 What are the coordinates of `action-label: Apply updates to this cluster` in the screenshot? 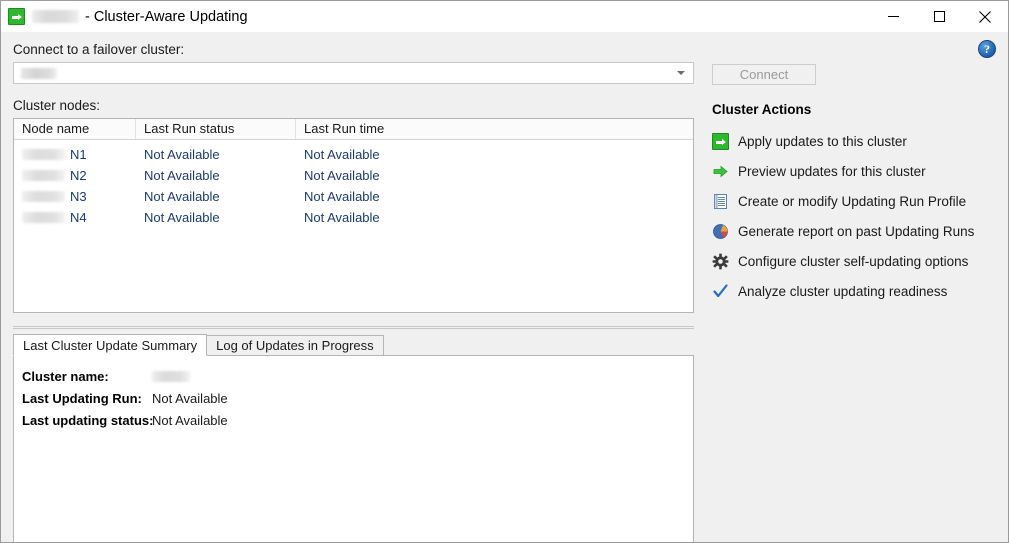 It's located at (822, 141).